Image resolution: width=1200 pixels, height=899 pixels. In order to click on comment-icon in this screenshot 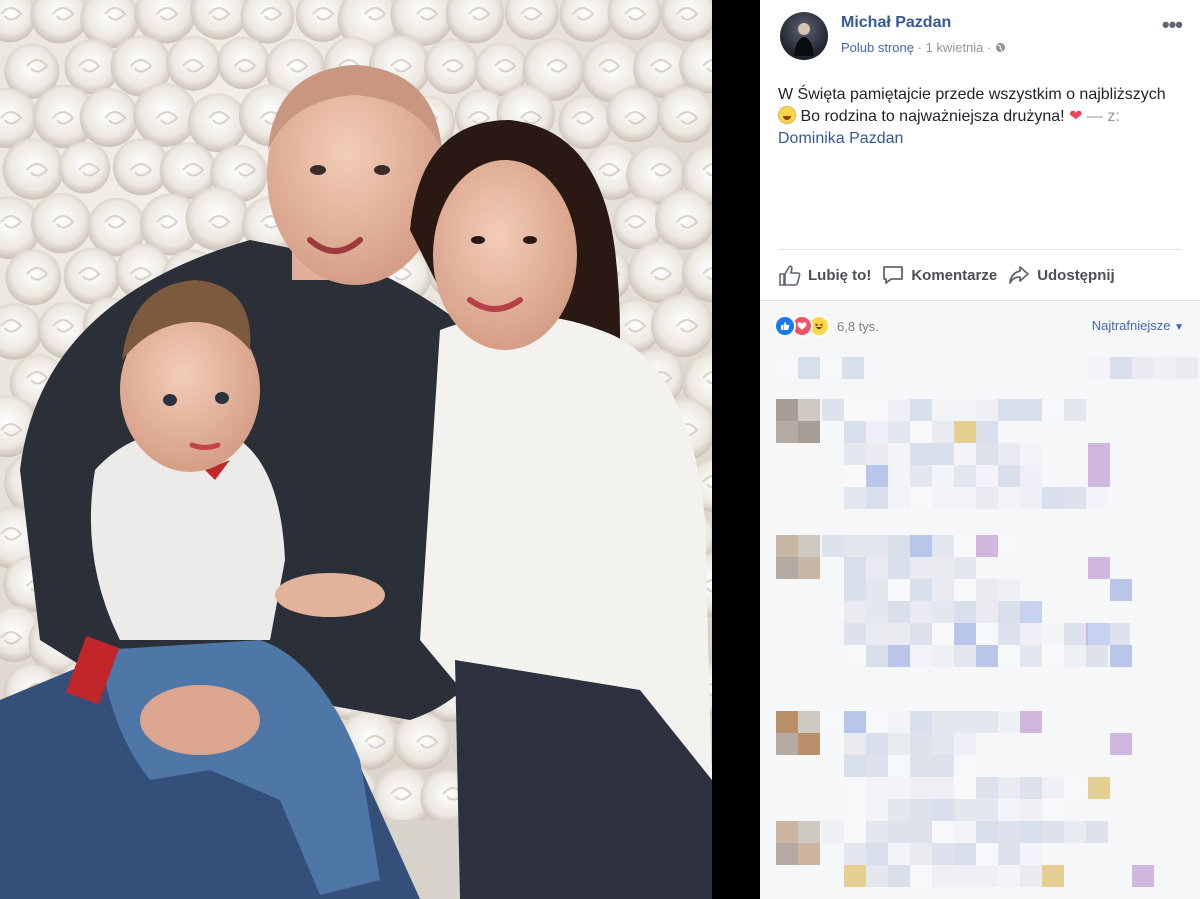, I will do `click(893, 275)`.